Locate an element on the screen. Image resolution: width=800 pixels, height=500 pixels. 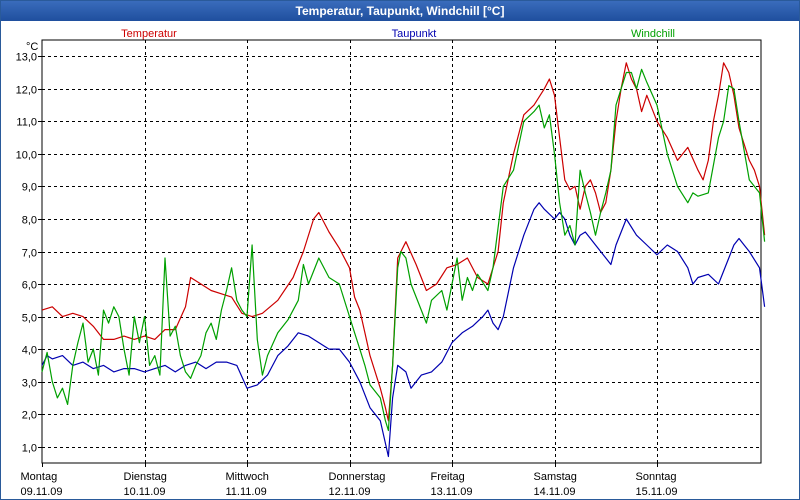
legend-windchill: Windchill is located at coordinates (653, 34).